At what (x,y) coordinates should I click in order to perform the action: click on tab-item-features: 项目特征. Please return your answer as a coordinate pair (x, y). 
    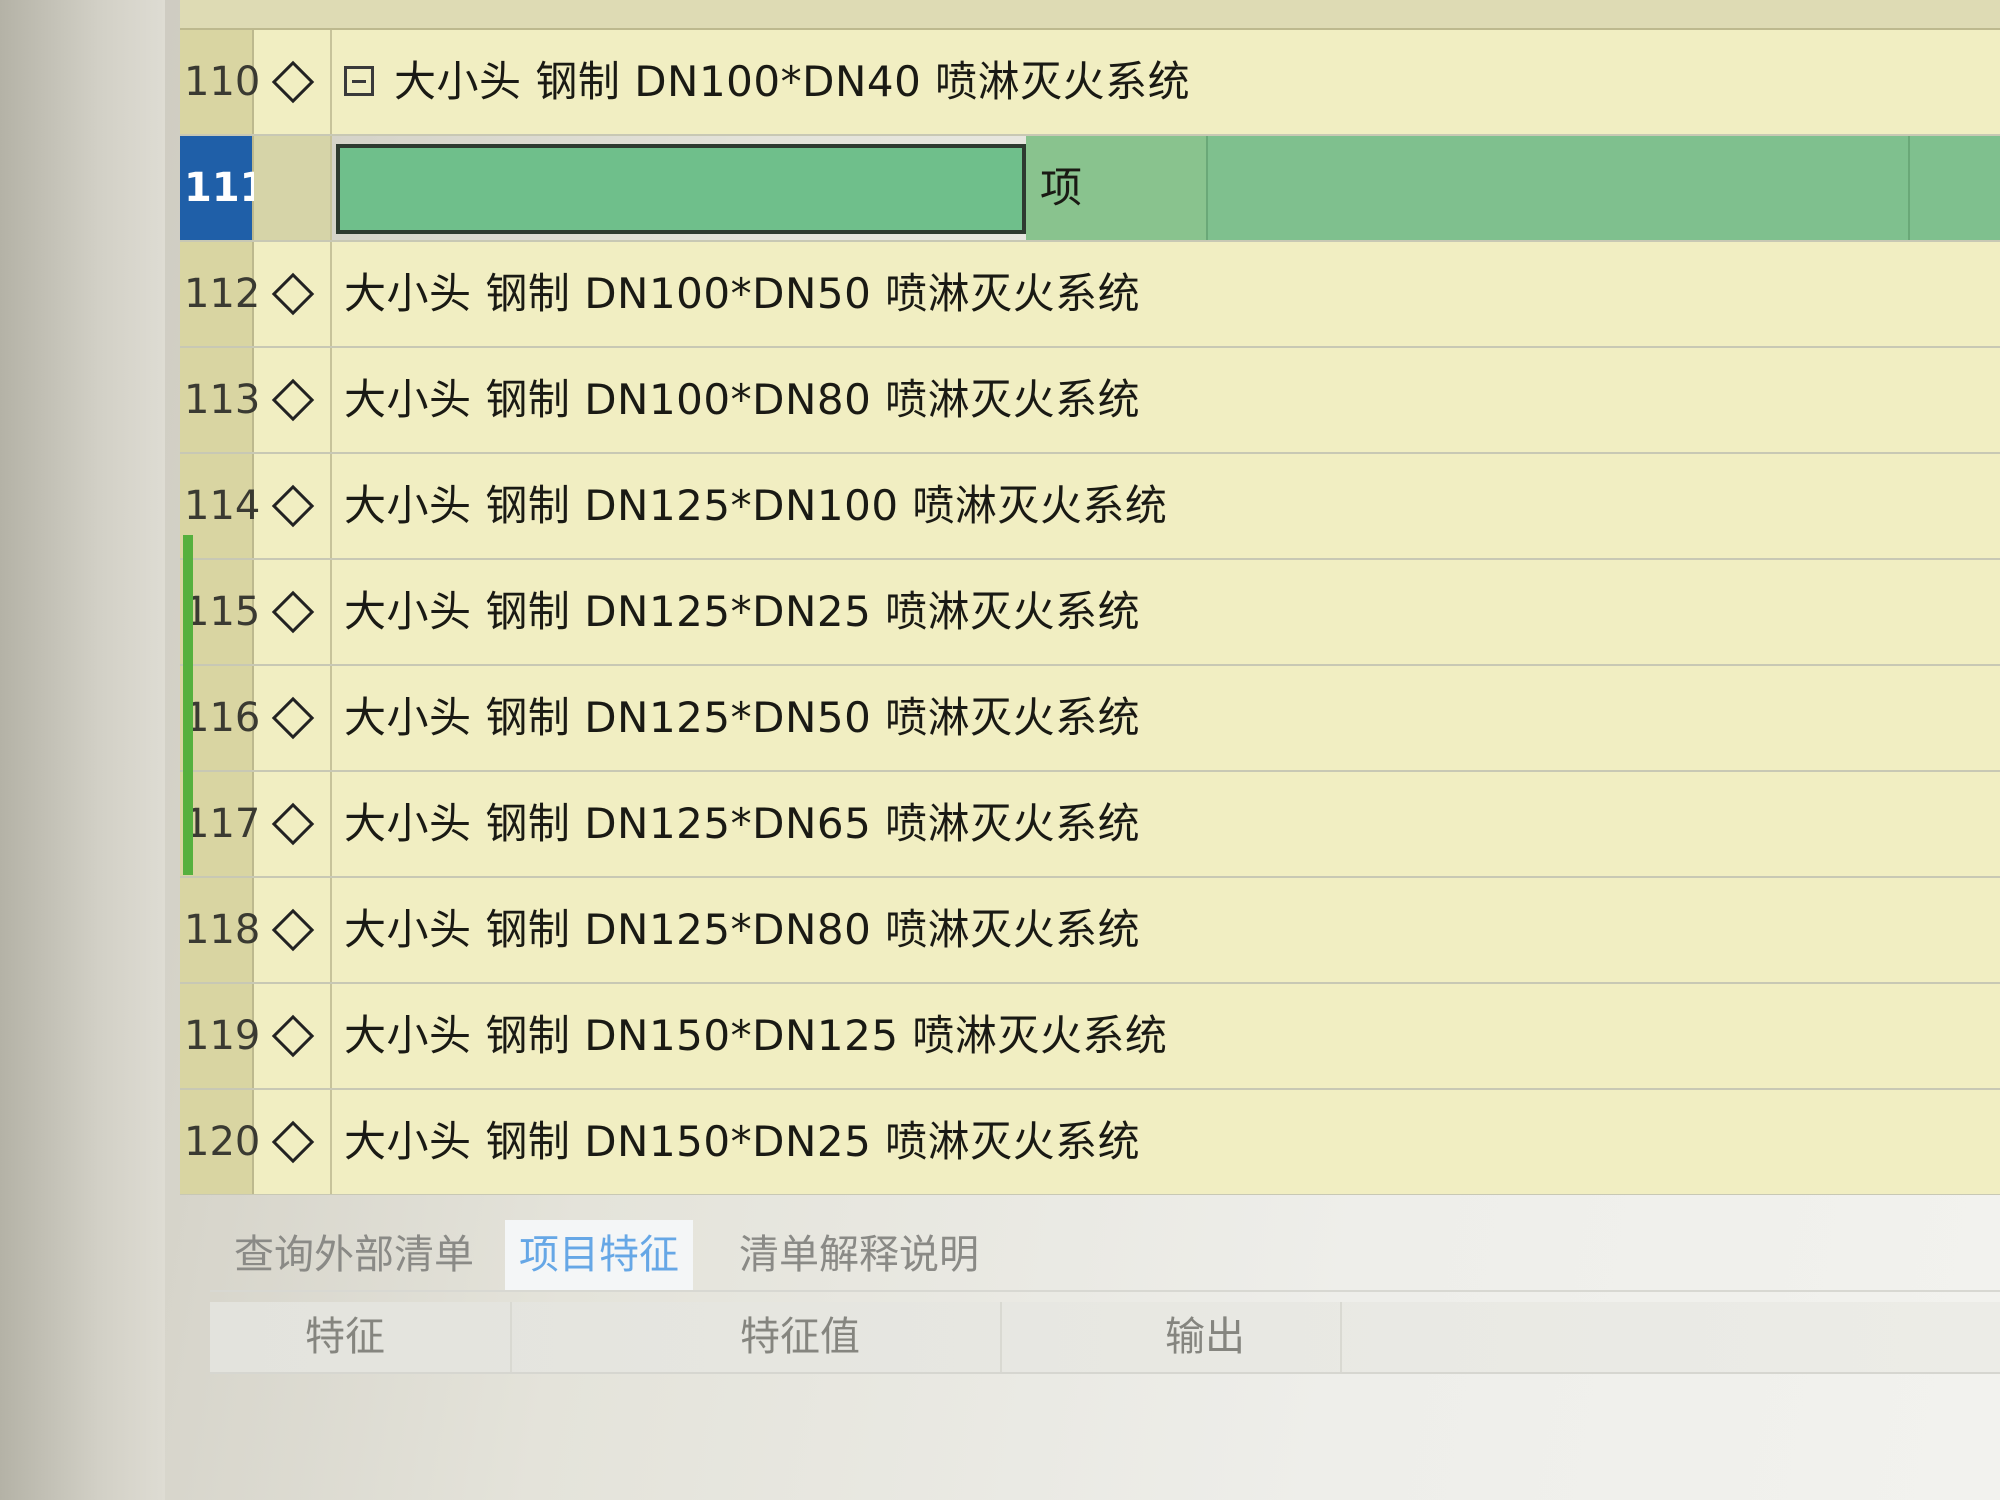
    Looking at the image, I should click on (599, 1255).